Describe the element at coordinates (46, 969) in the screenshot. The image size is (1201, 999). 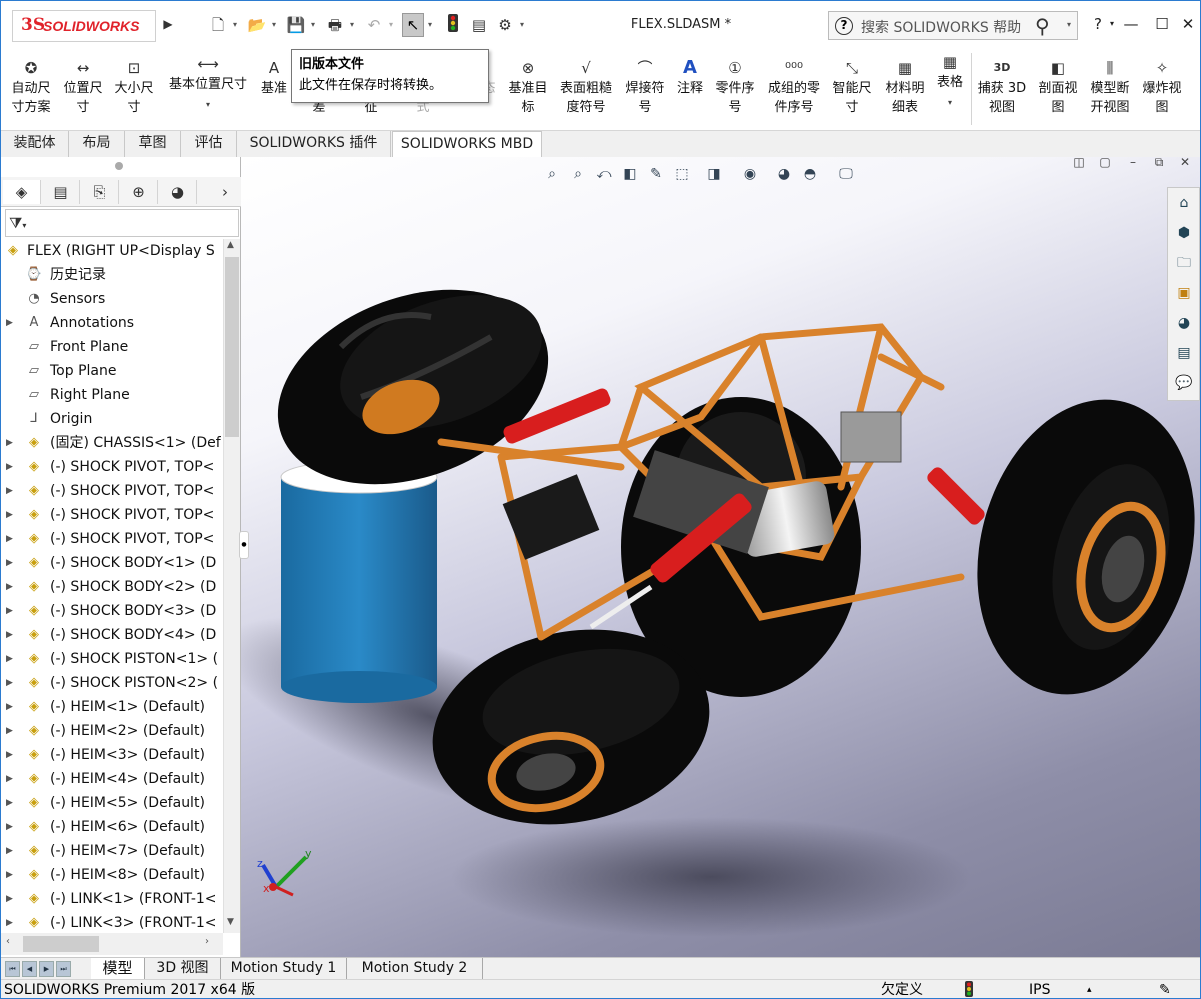
I see `next-tab-arrow-icon: ▶` at that location.